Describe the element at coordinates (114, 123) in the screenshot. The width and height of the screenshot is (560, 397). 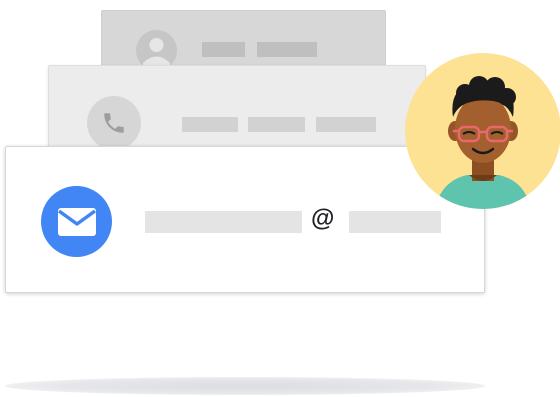
I see `phone-icon` at that location.